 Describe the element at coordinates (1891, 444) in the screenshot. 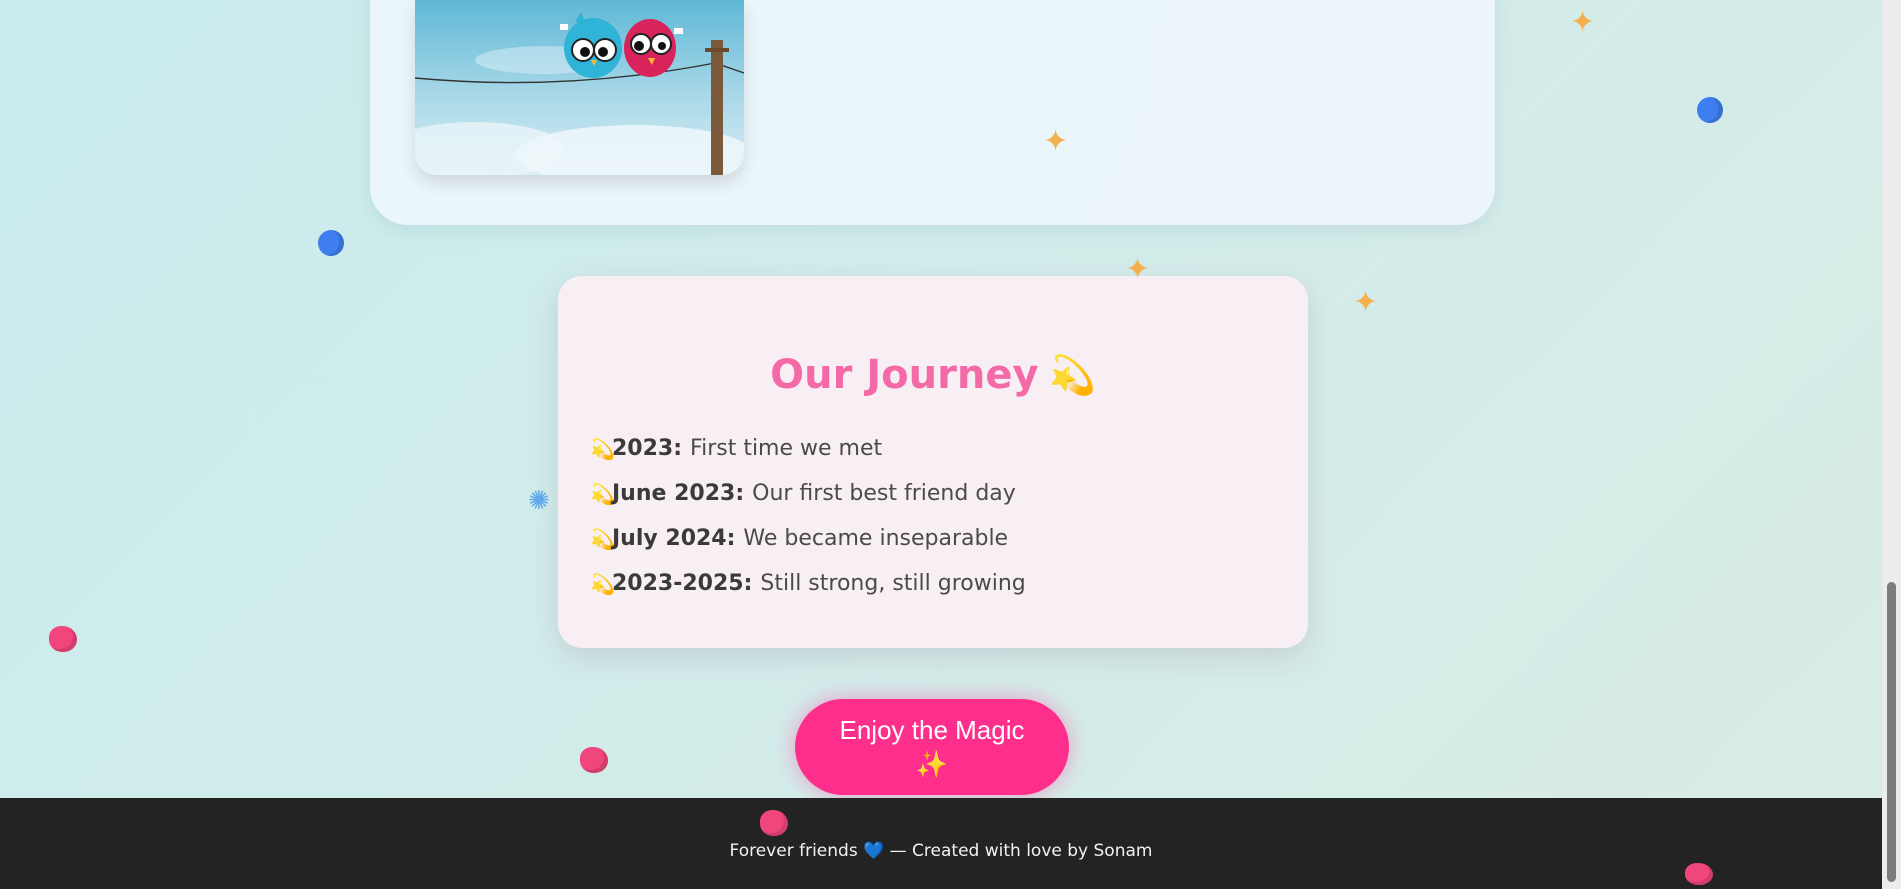

I see `scrollbar` at that location.